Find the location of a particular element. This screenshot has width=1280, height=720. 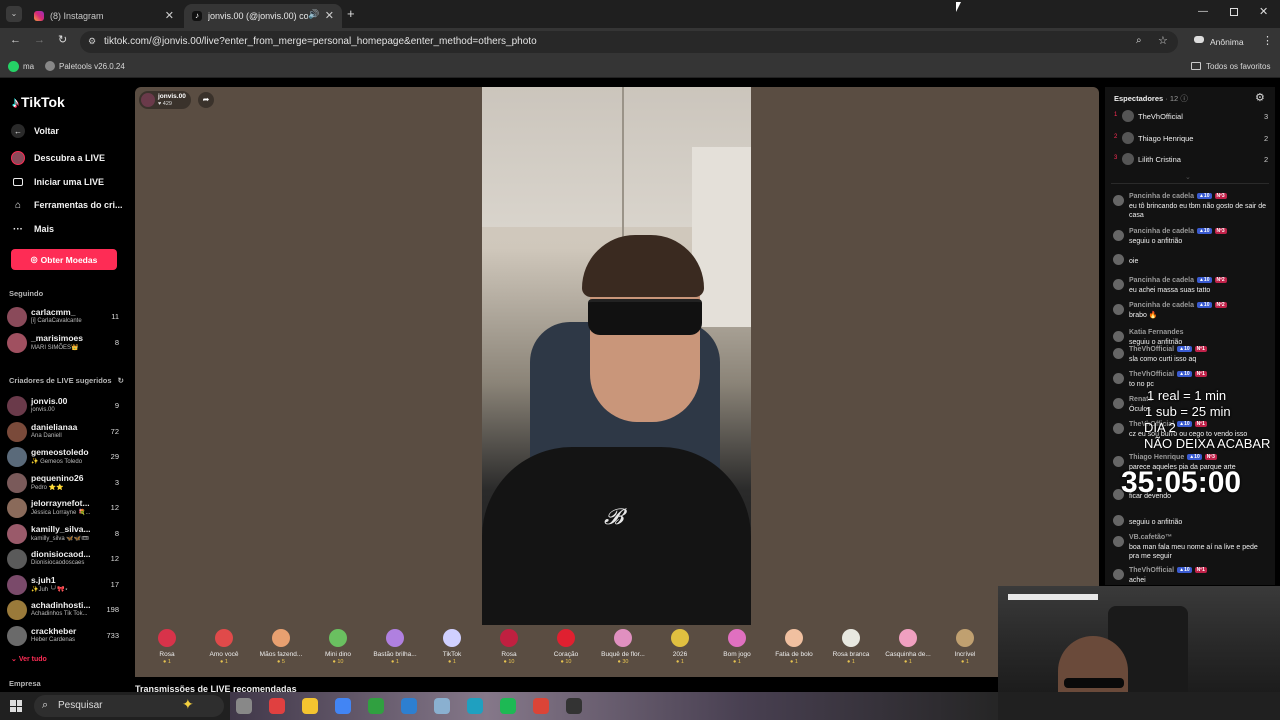

zoom-icon: ⌕ is located at coordinates (1139, 40).